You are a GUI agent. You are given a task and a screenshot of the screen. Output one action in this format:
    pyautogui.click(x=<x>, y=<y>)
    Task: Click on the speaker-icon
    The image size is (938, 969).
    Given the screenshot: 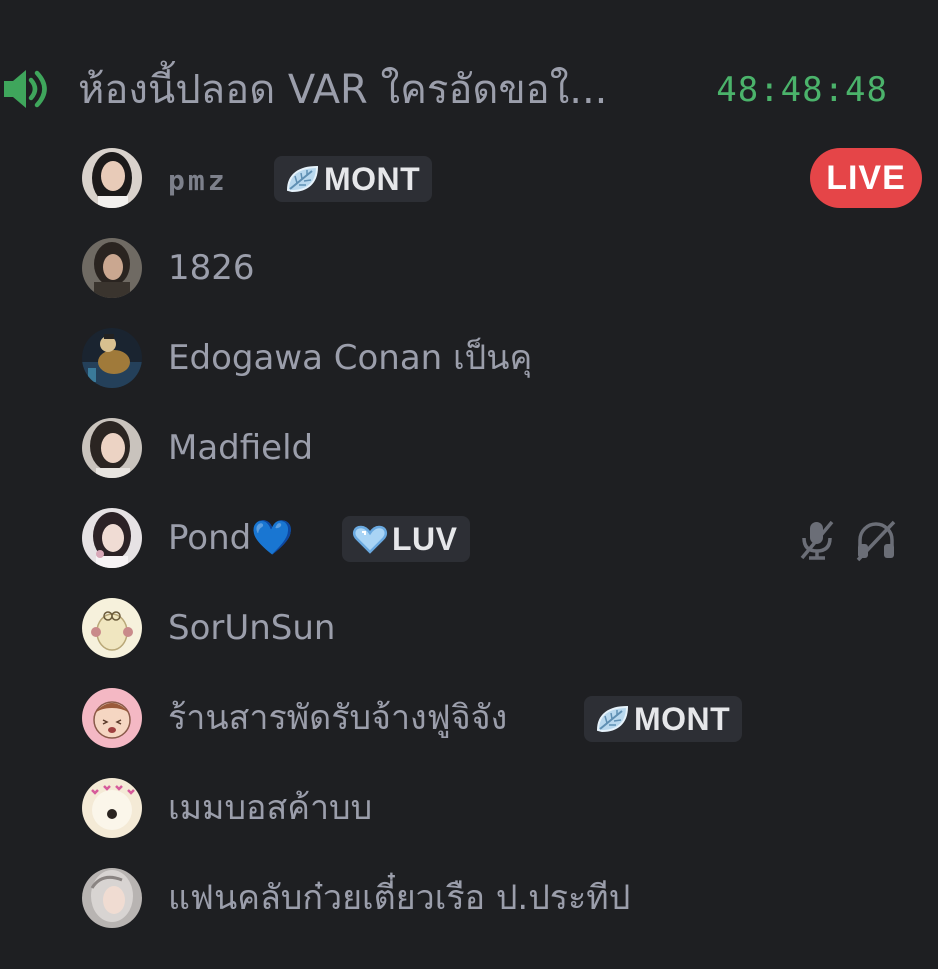 What is the action you would take?
    pyautogui.click(x=25, y=89)
    